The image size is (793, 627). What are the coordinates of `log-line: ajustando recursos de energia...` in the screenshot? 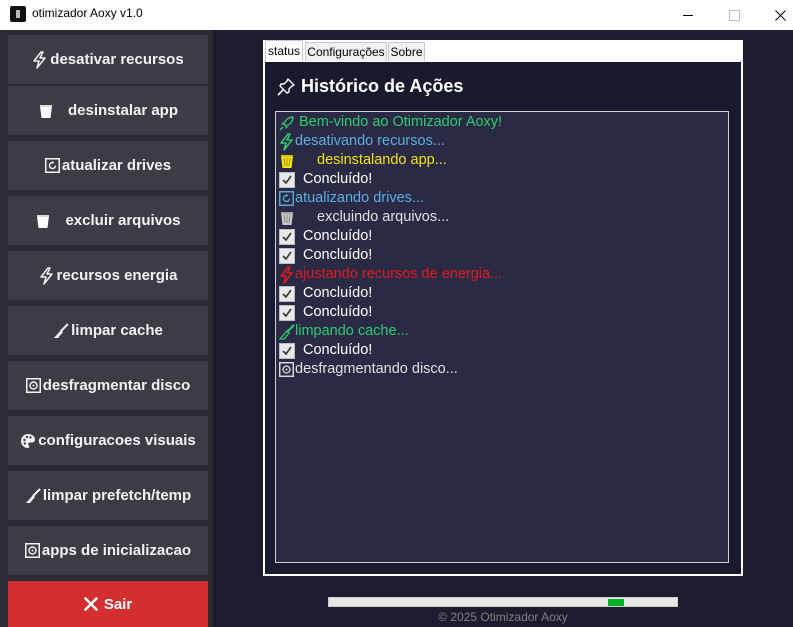 It's located at (502, 274).